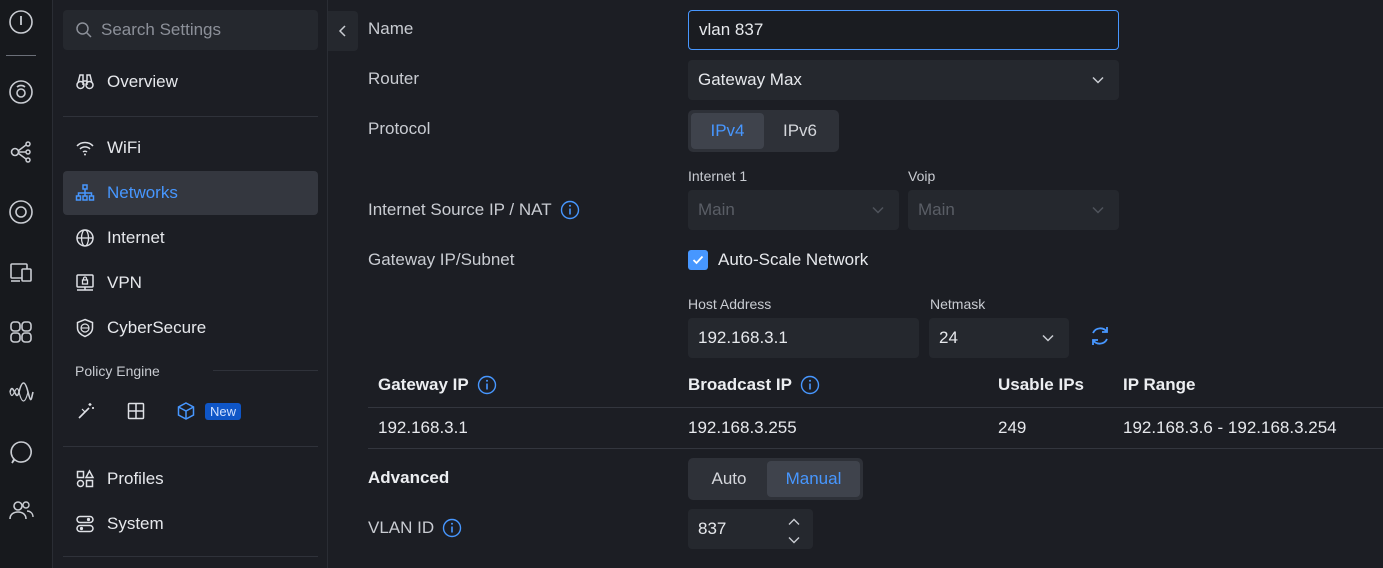  What do you see at coordinates (21, 510) in the screenshot?
I see `admins-icon` at bounding box center [21, 510].